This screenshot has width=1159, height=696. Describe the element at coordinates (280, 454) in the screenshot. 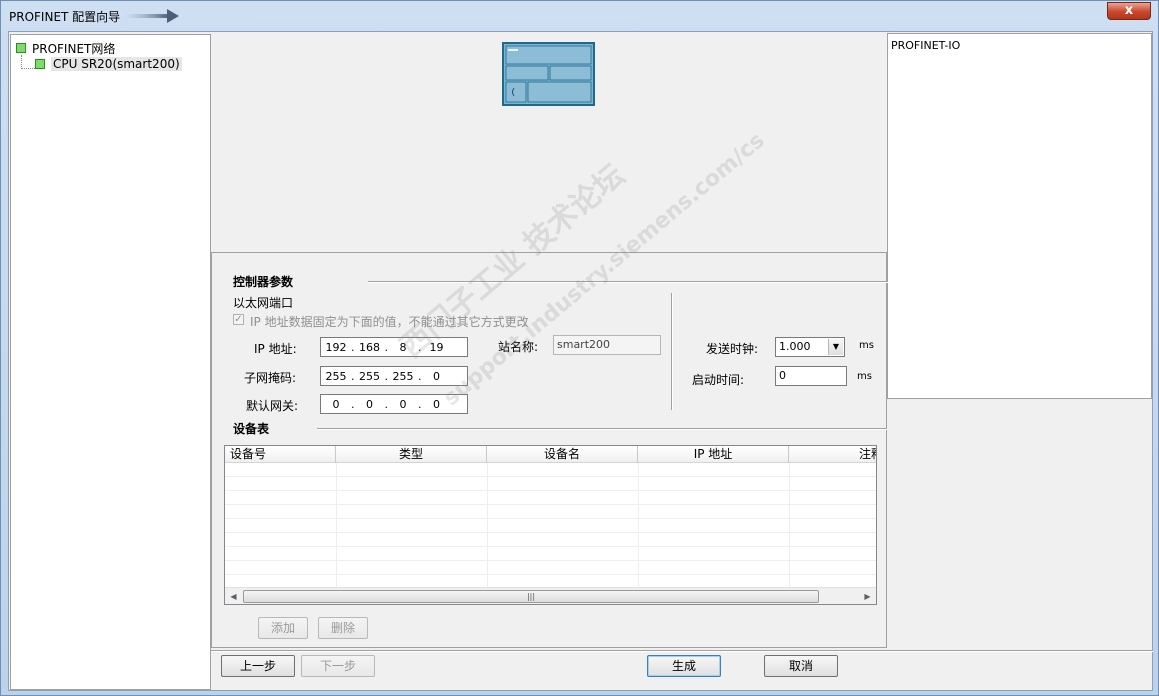

I see `column-header-device-no: 设备号` at that location.